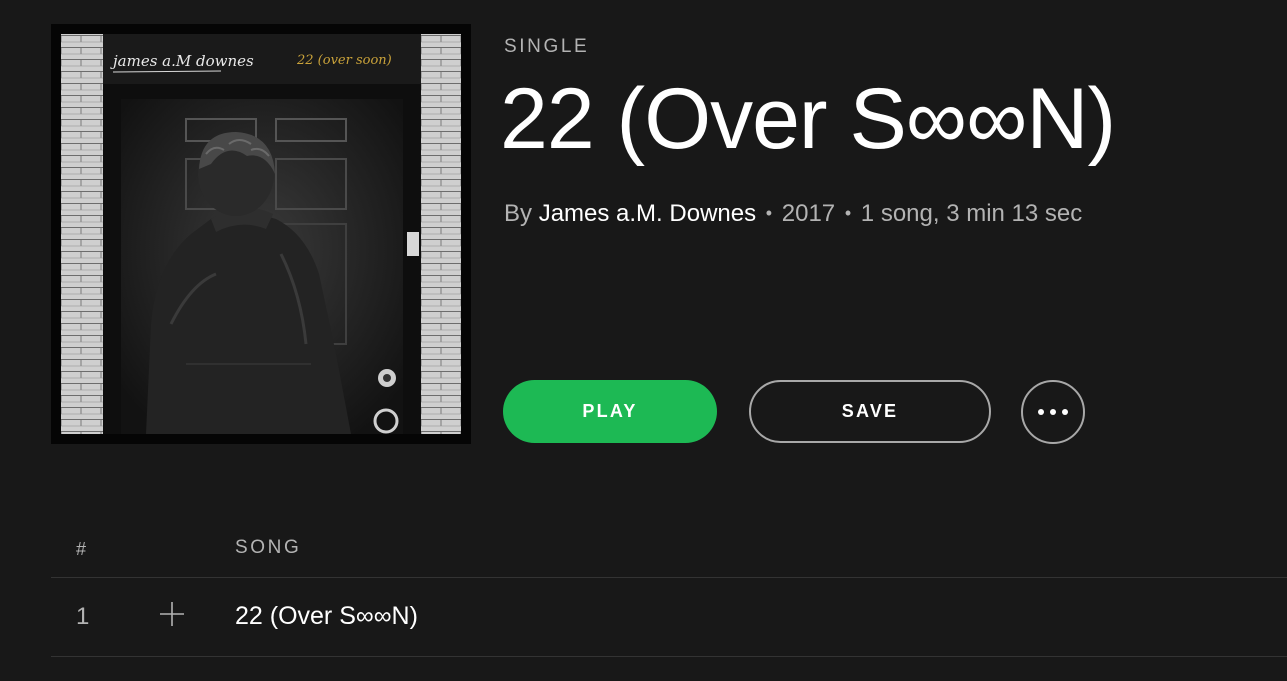 The height and width of the screenshot is (681, 1287). I want to click on plus-icon, so click(172, 614).